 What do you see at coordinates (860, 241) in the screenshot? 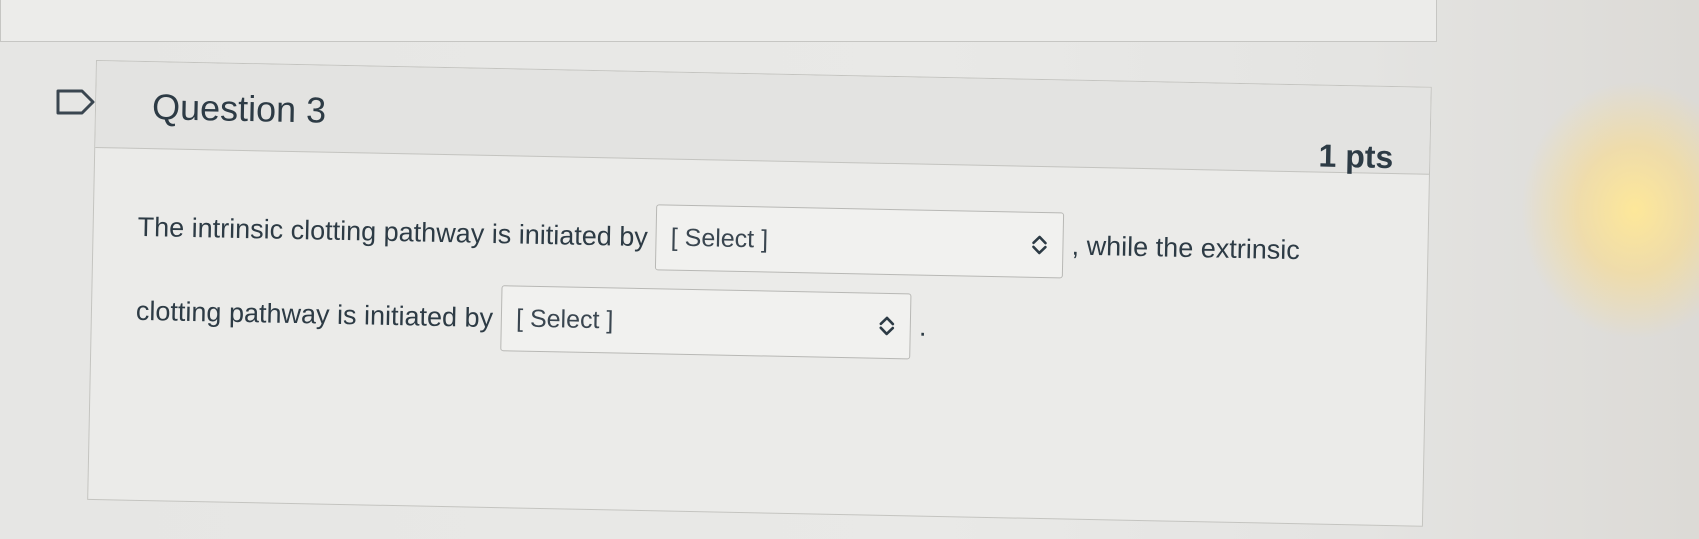
I see `intrinsic-pathway-select: [ Select ]` at bounding box center [860, 241].